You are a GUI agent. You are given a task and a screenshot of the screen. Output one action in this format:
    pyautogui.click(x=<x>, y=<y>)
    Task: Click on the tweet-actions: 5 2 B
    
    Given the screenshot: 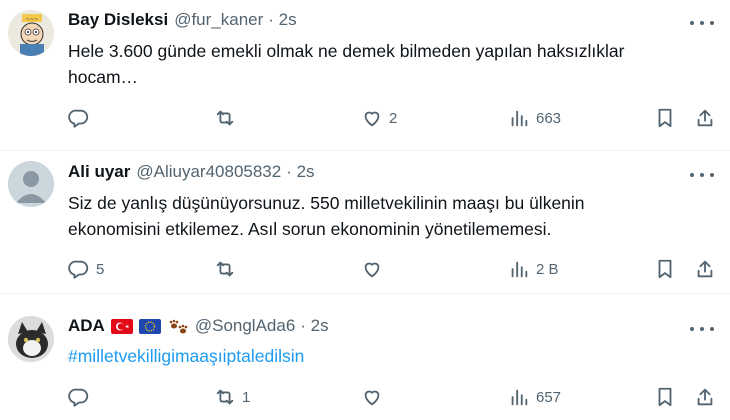 What is the action you would take?
    pyautogui.click(x=365, y=270)
    